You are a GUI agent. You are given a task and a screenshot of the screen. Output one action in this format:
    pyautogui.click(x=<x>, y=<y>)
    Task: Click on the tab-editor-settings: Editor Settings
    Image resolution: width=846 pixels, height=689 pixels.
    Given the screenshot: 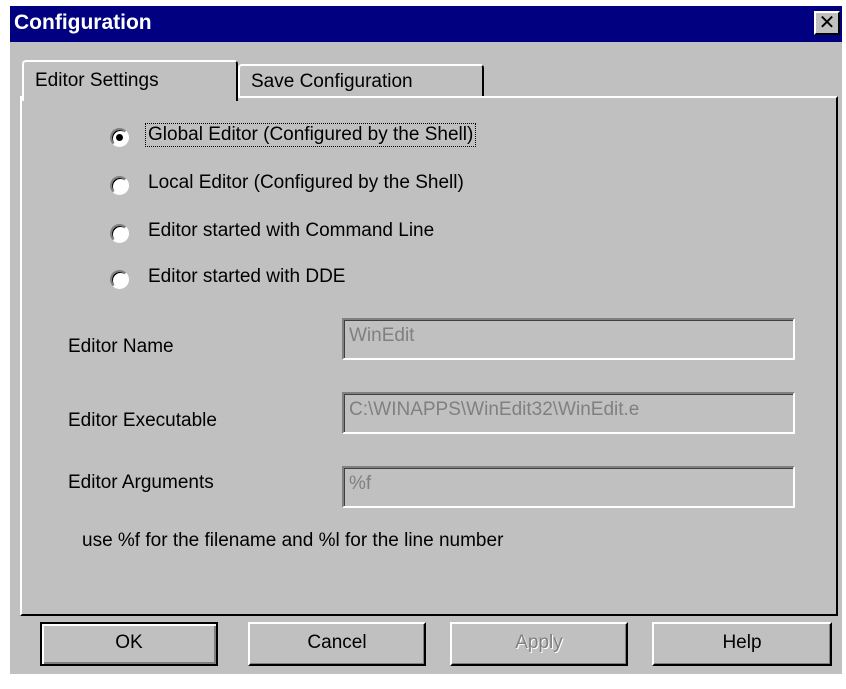 What is the action you would take?
    pyautogui.click(x=130, y=80)
    